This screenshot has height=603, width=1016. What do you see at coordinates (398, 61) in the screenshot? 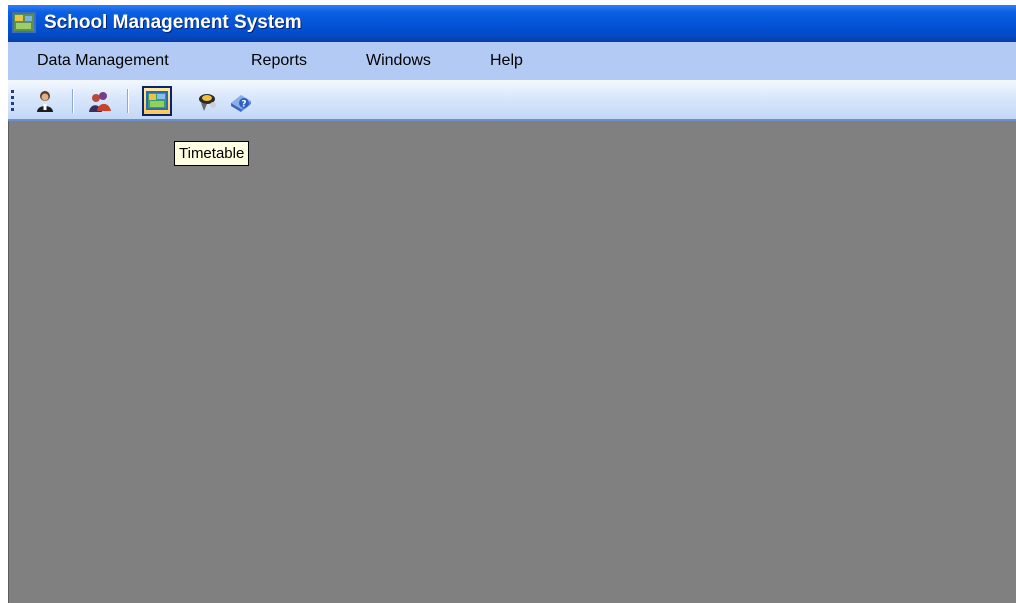
I see `menu-windows: Windows` at bounding box center [398, 61].